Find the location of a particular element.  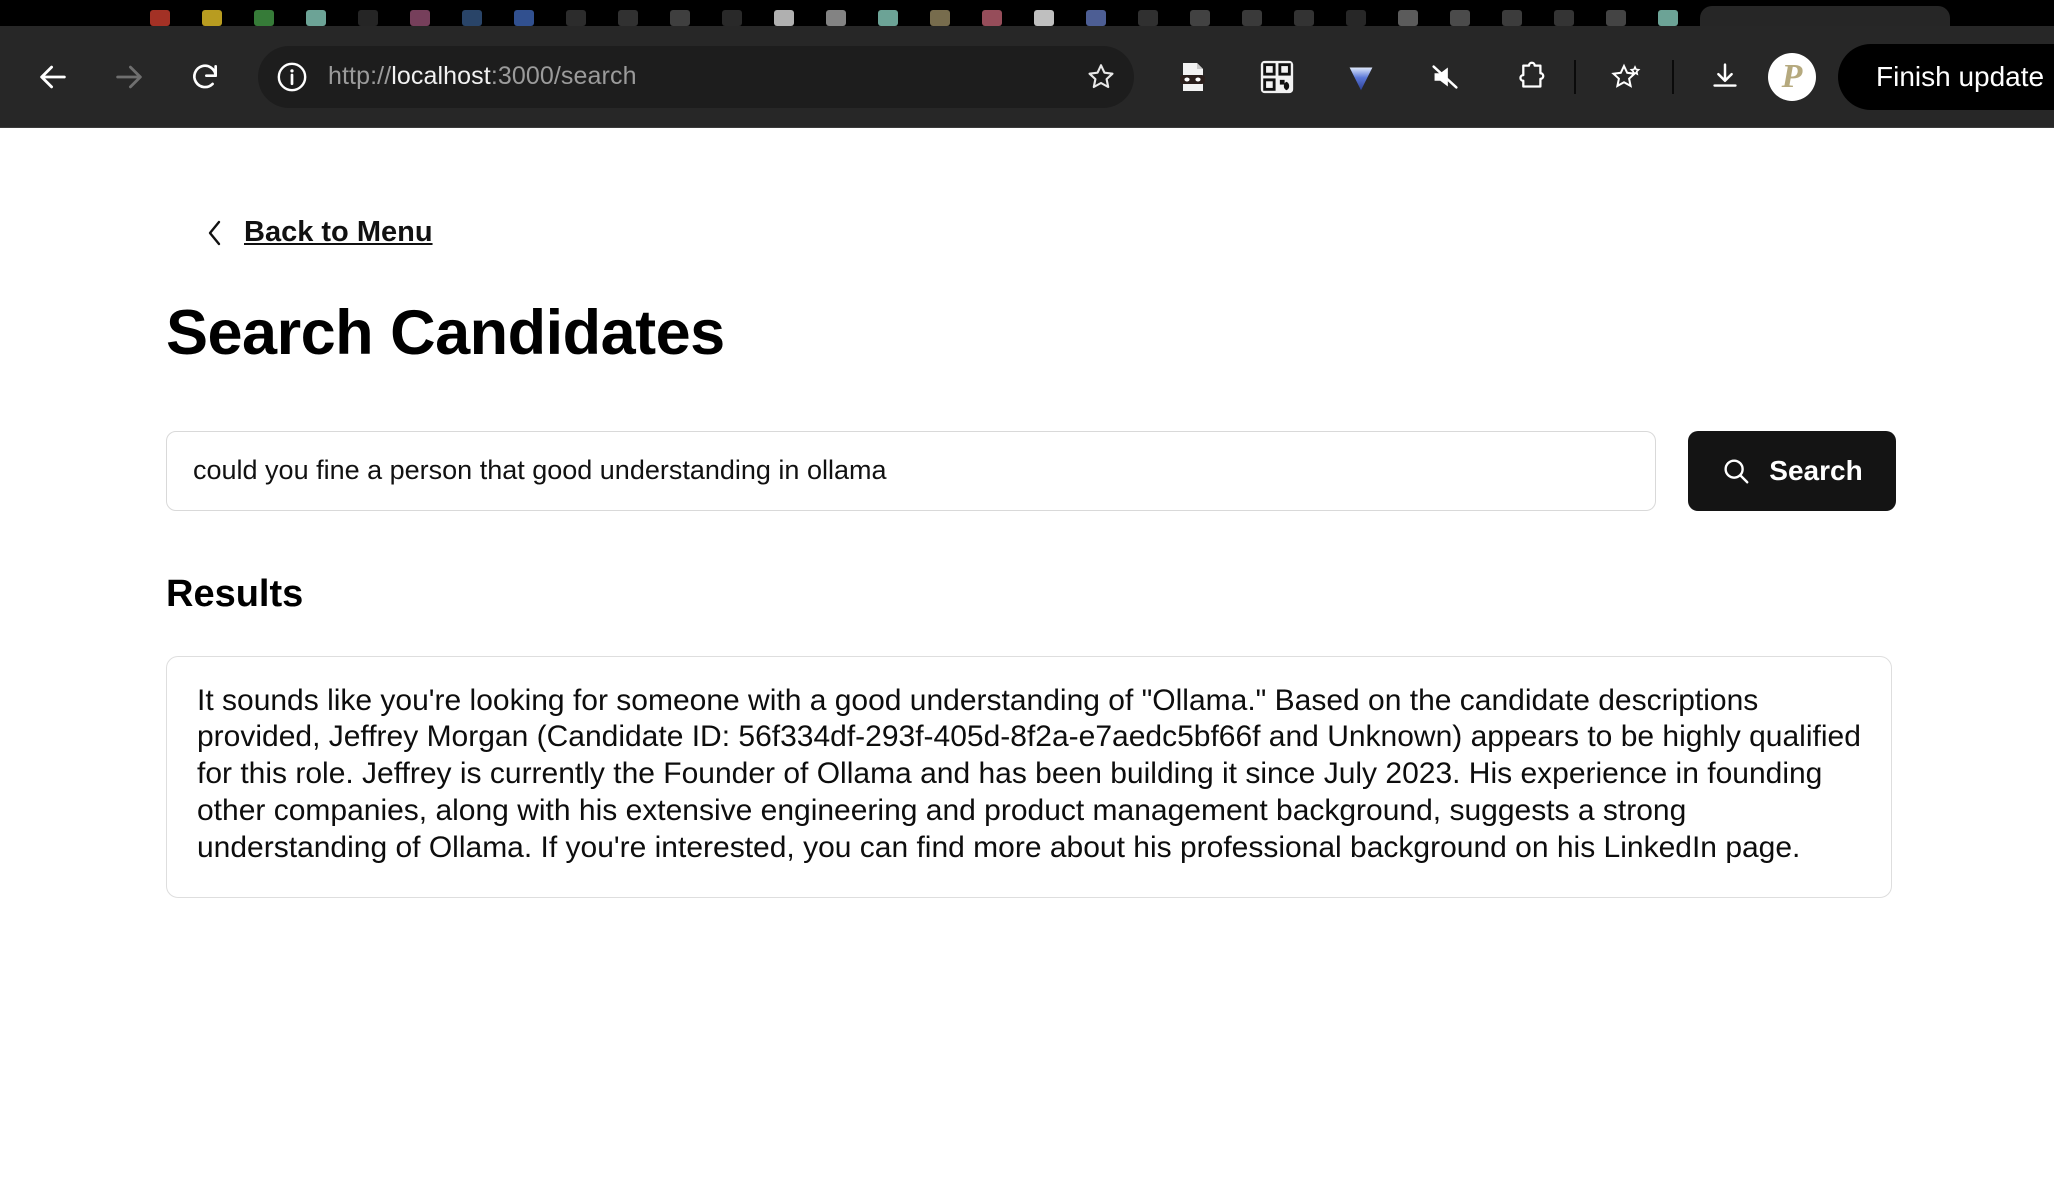

tab-strip is located at coordinates (1027, 13).